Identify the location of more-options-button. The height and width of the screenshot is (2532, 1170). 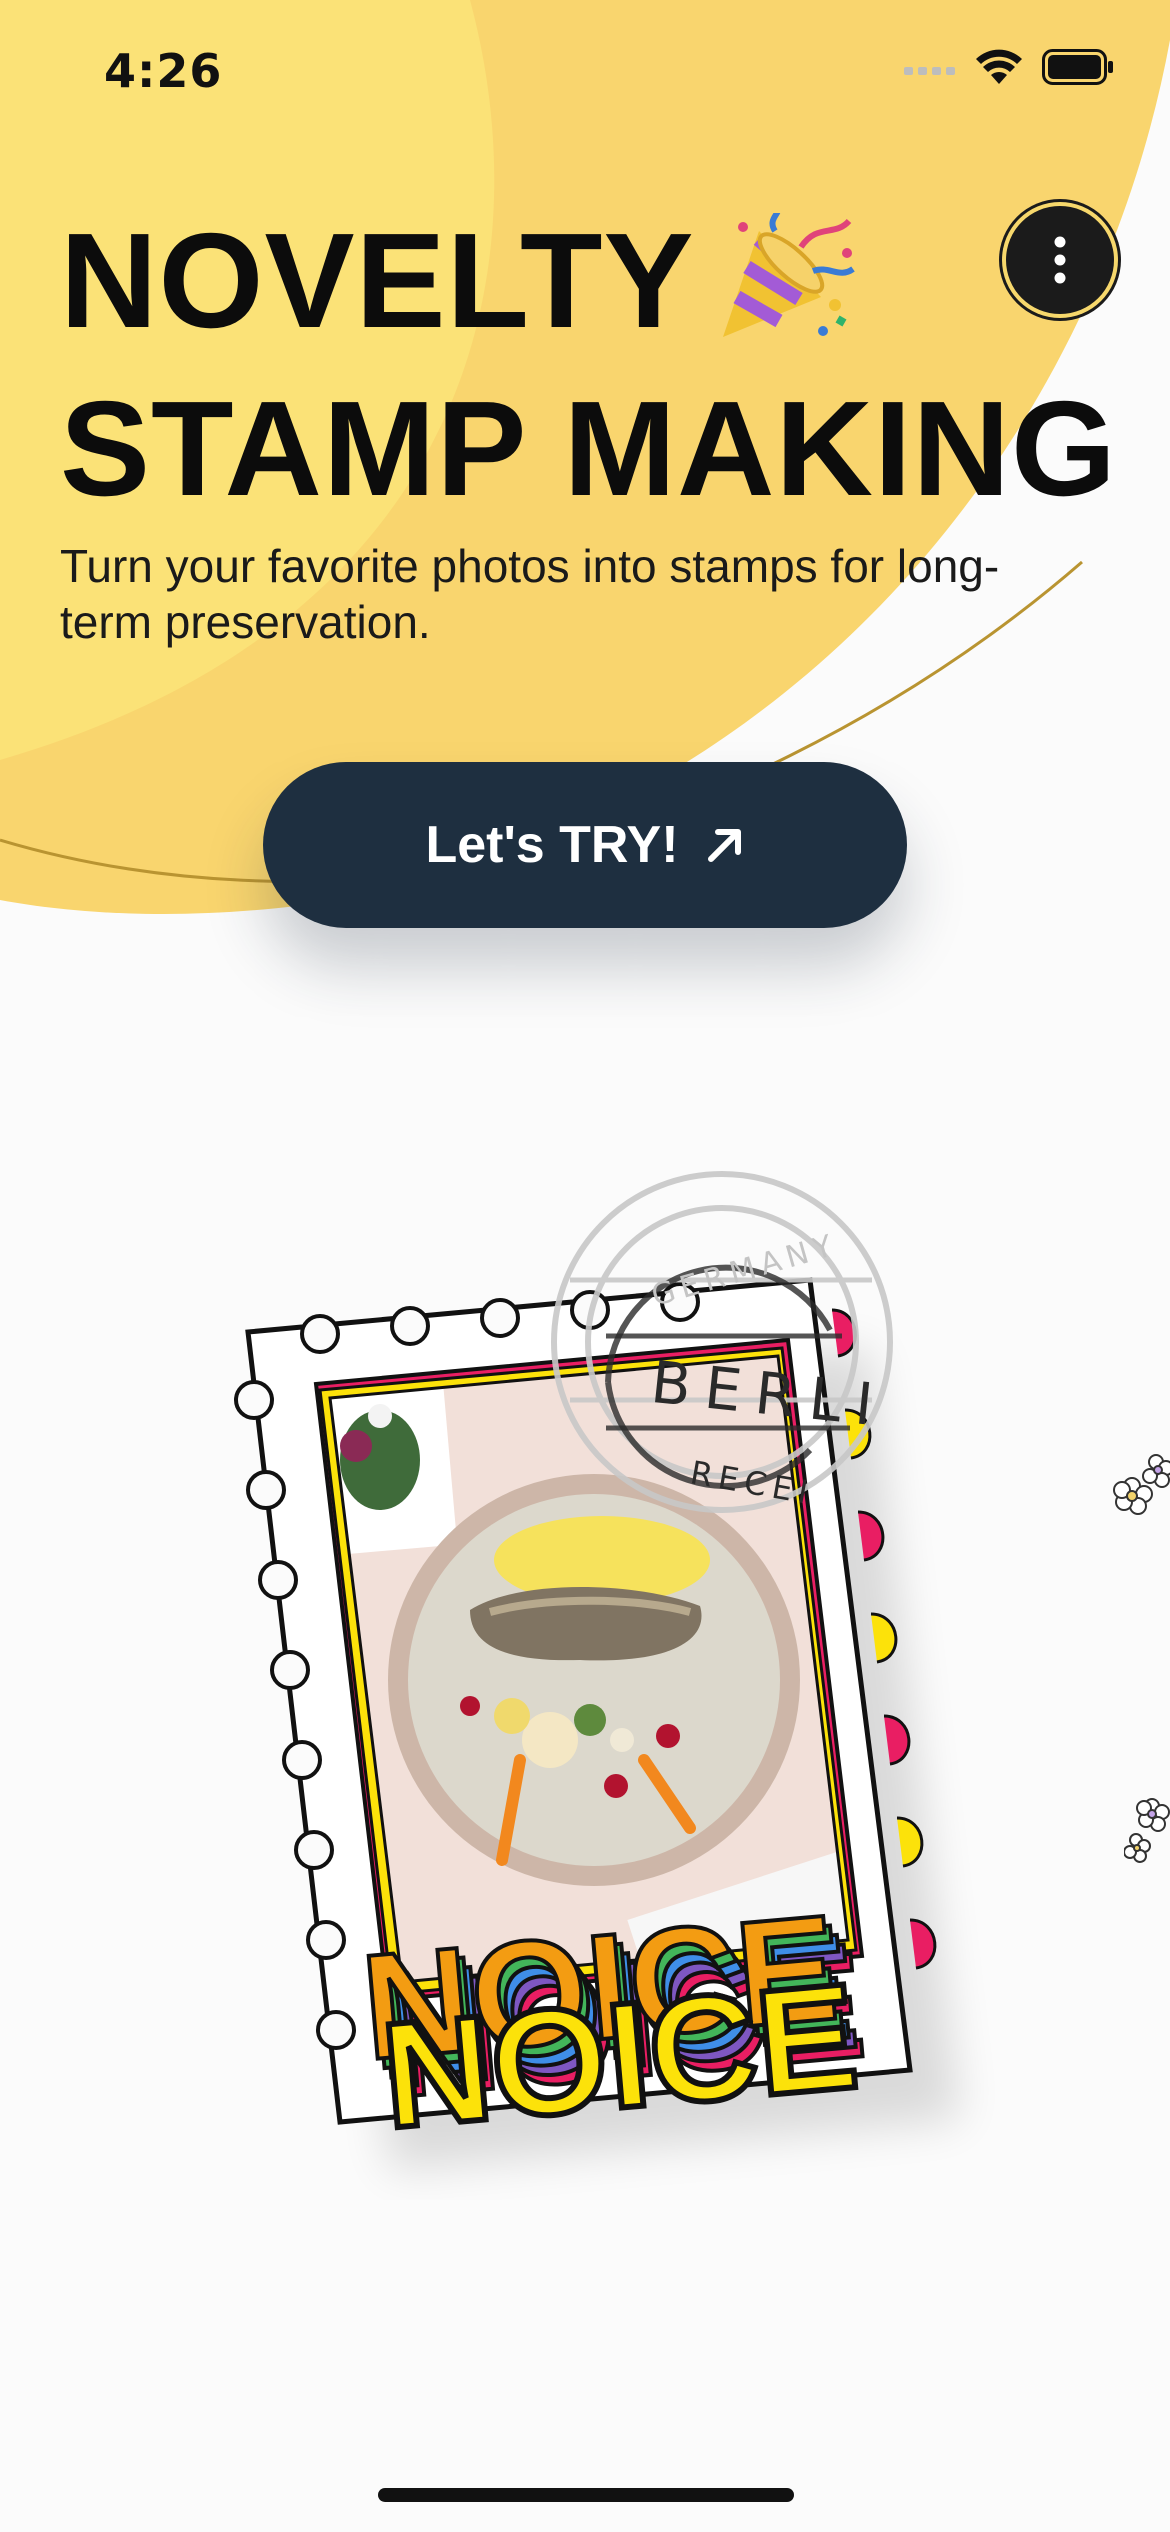
(1060, 260).